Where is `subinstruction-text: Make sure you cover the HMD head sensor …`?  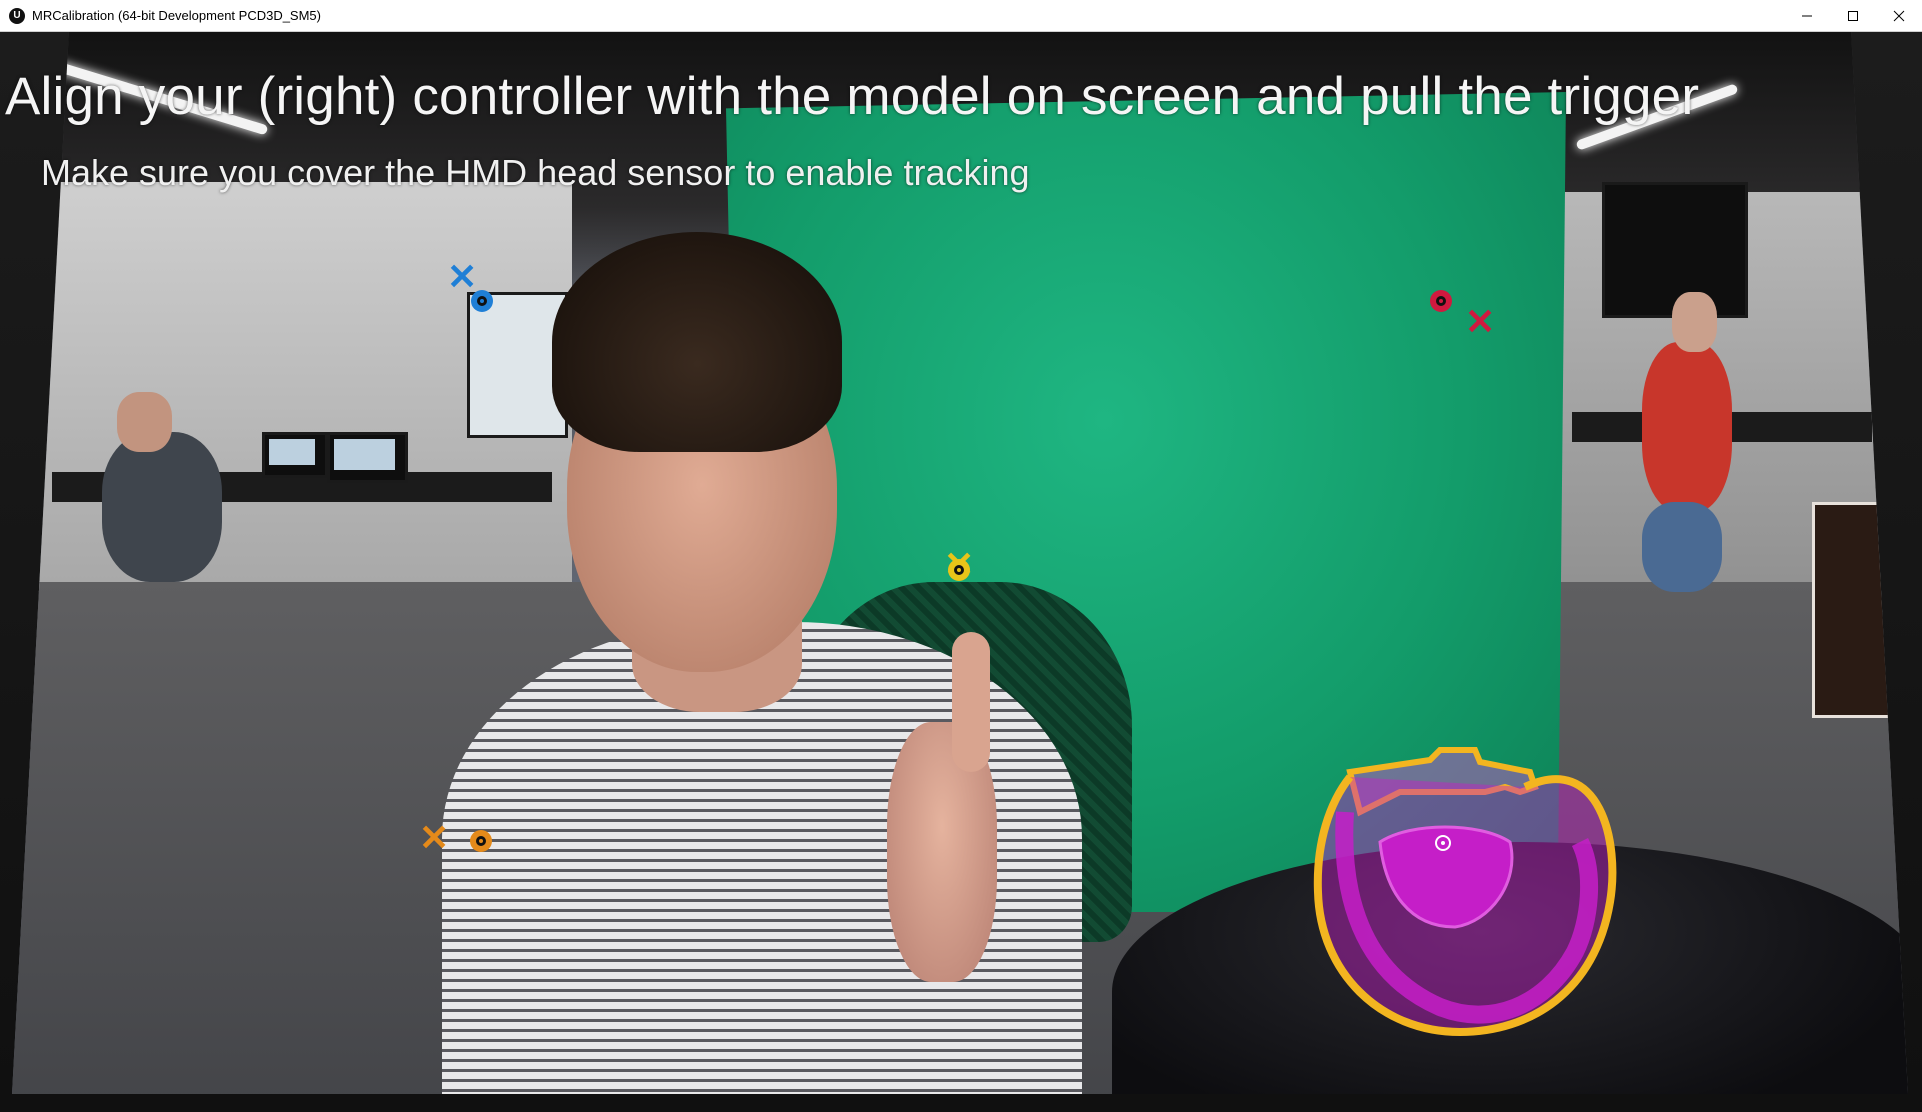
subinstruction-text: Make sure you cover the HMD head sensor … is located at coordinates (535, 172).